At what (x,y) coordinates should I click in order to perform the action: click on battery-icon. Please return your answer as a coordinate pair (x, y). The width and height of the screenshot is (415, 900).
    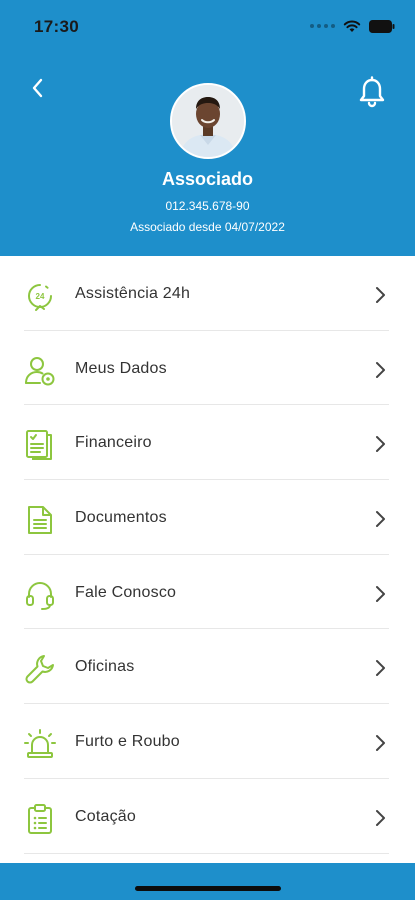
    Looking at the image, I should click on (382, 26).